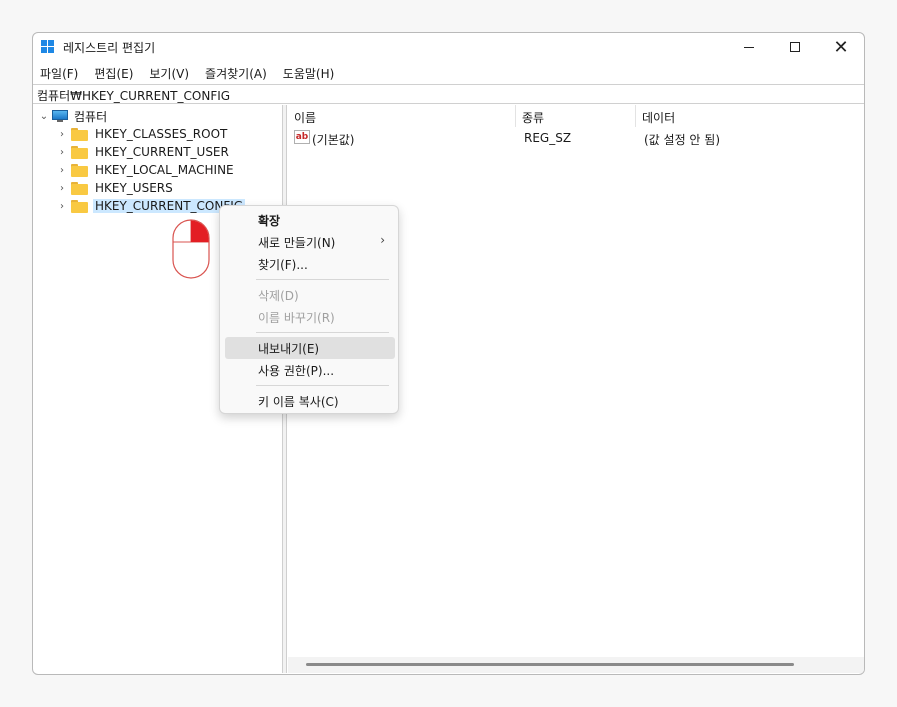 This screenshot has height=707, width=897. What do you see at coordinates (113, 73) in the screenshot?
I see `menu-edit: 편집(E)` at bounding box center [113, 73].